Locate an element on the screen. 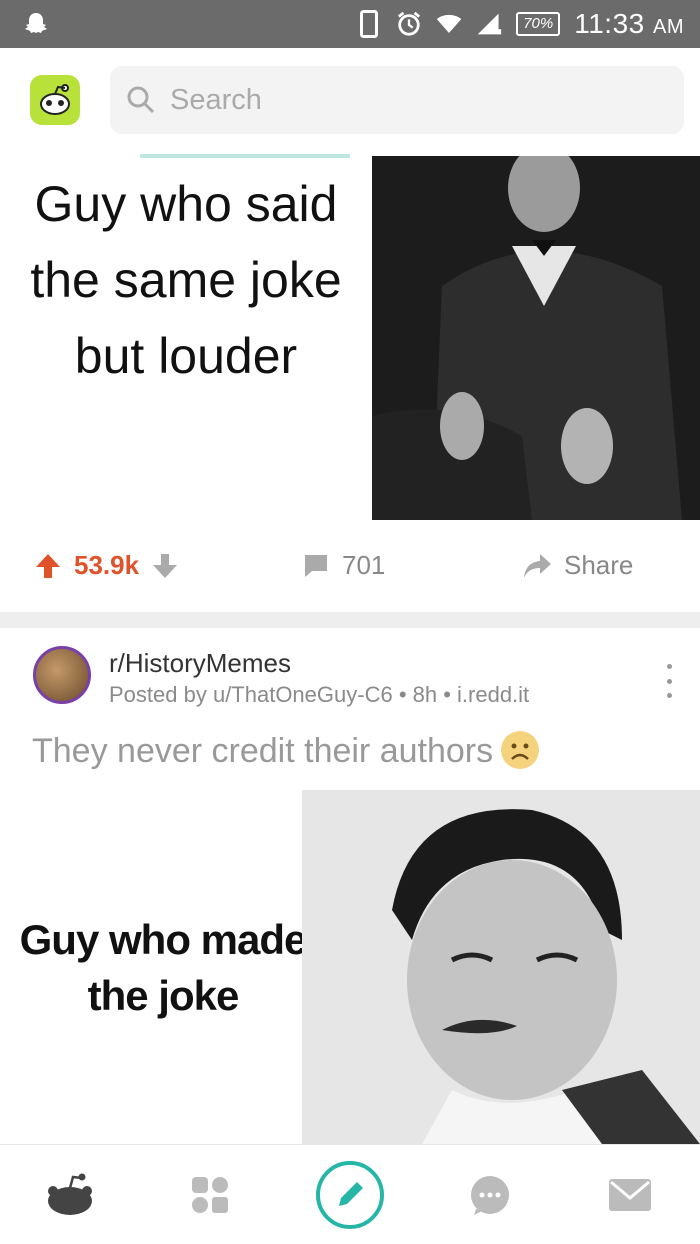  upvote-icon is located at coordinates (48, 566).